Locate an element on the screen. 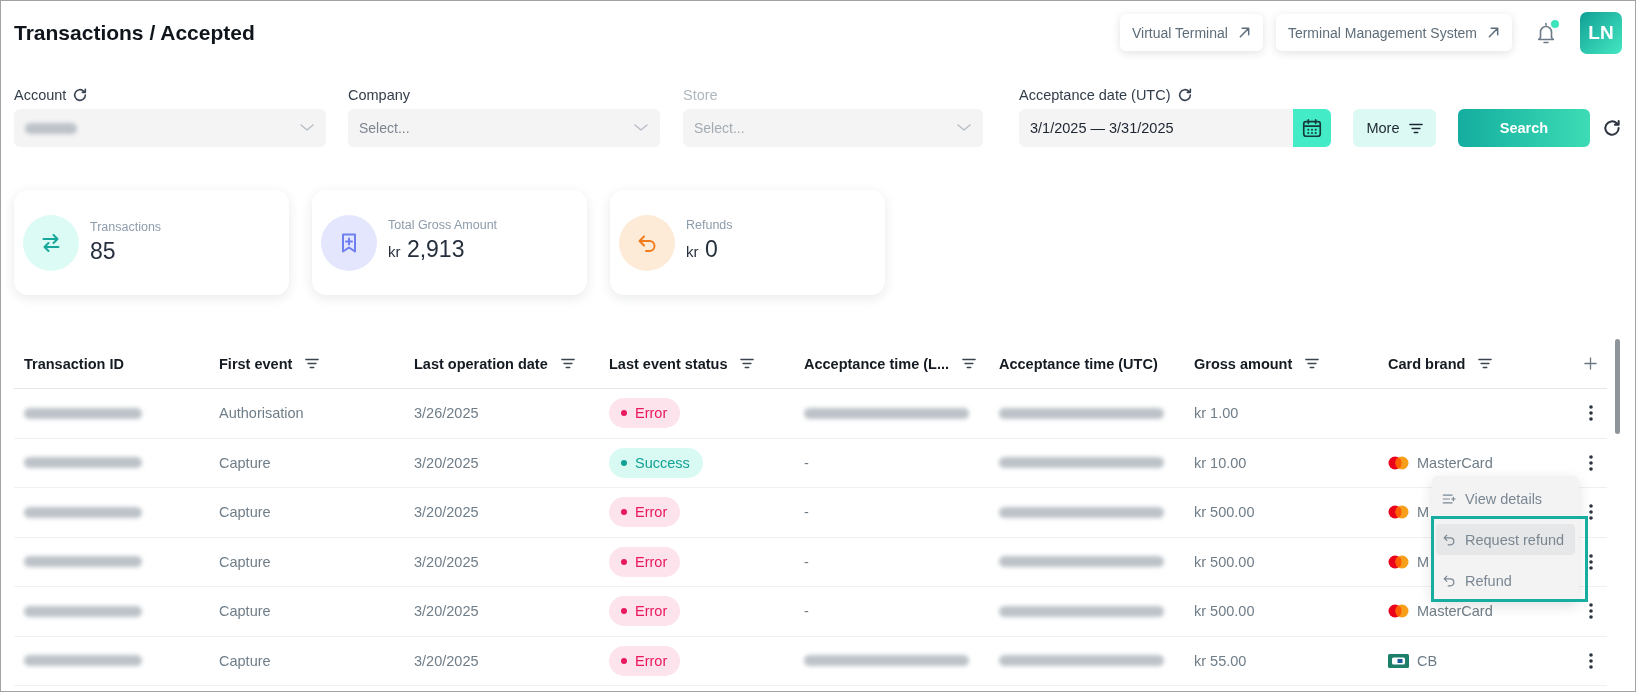 This screenshot has height=692, width=1636. calendar-button is located at coordinates (1312, 128).